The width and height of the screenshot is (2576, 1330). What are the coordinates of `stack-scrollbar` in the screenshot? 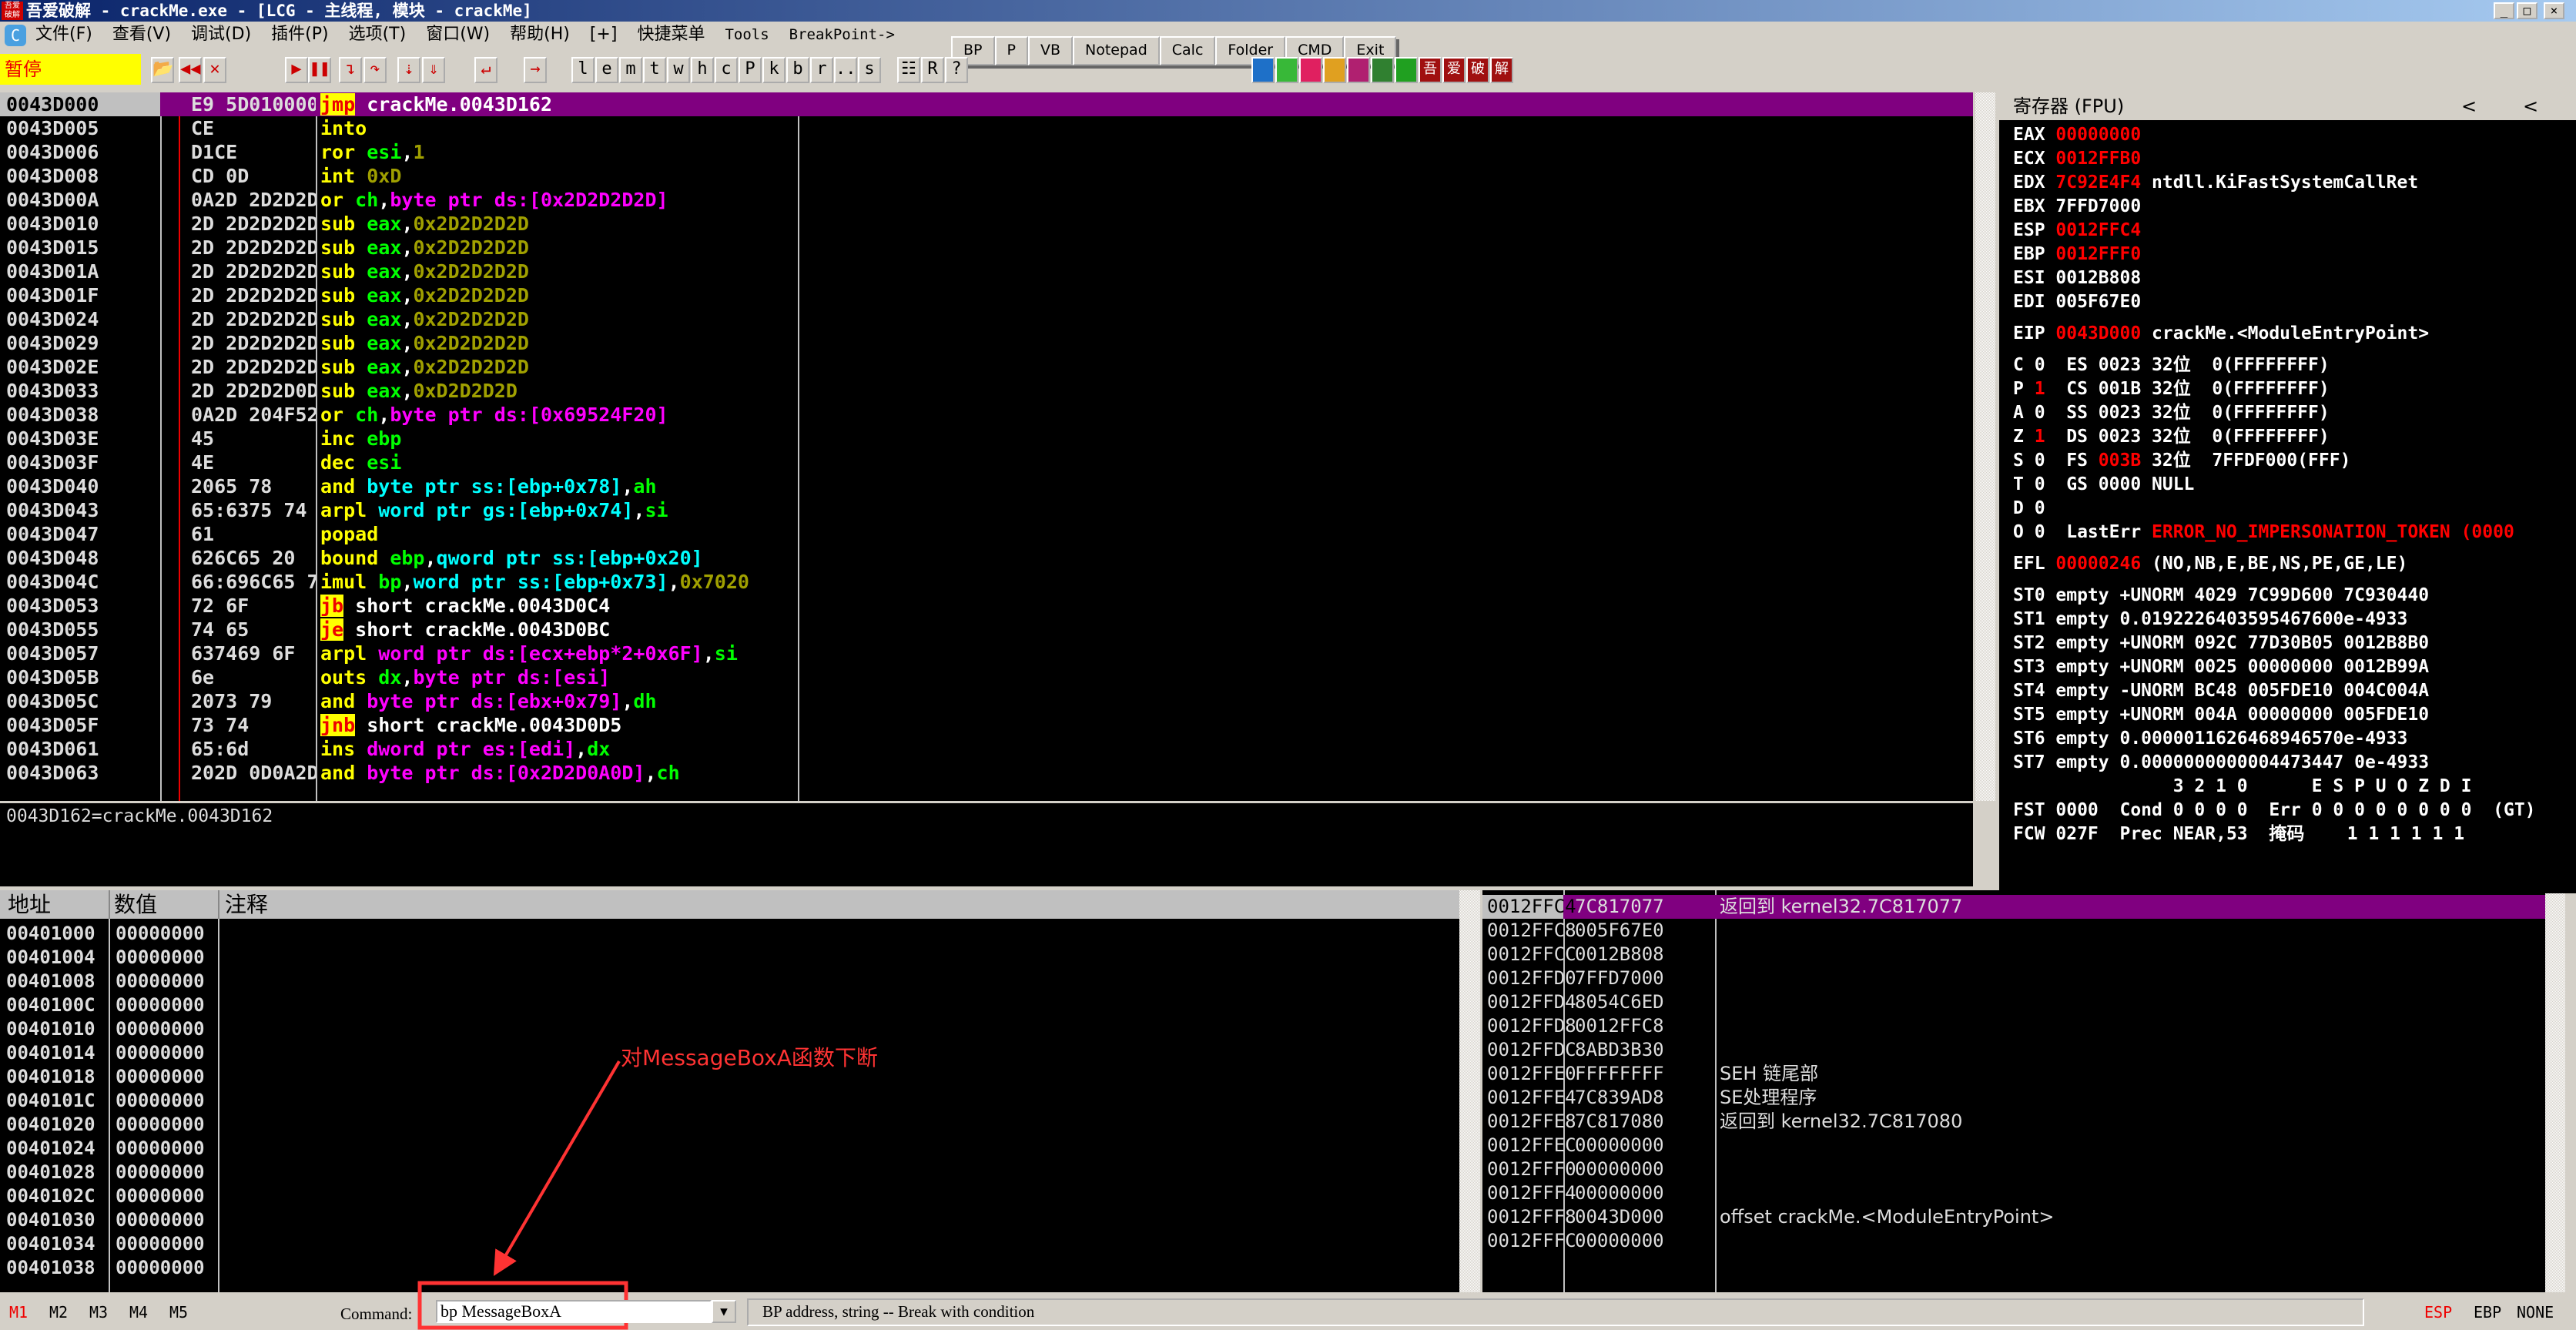 It's located at (2555, 1092).